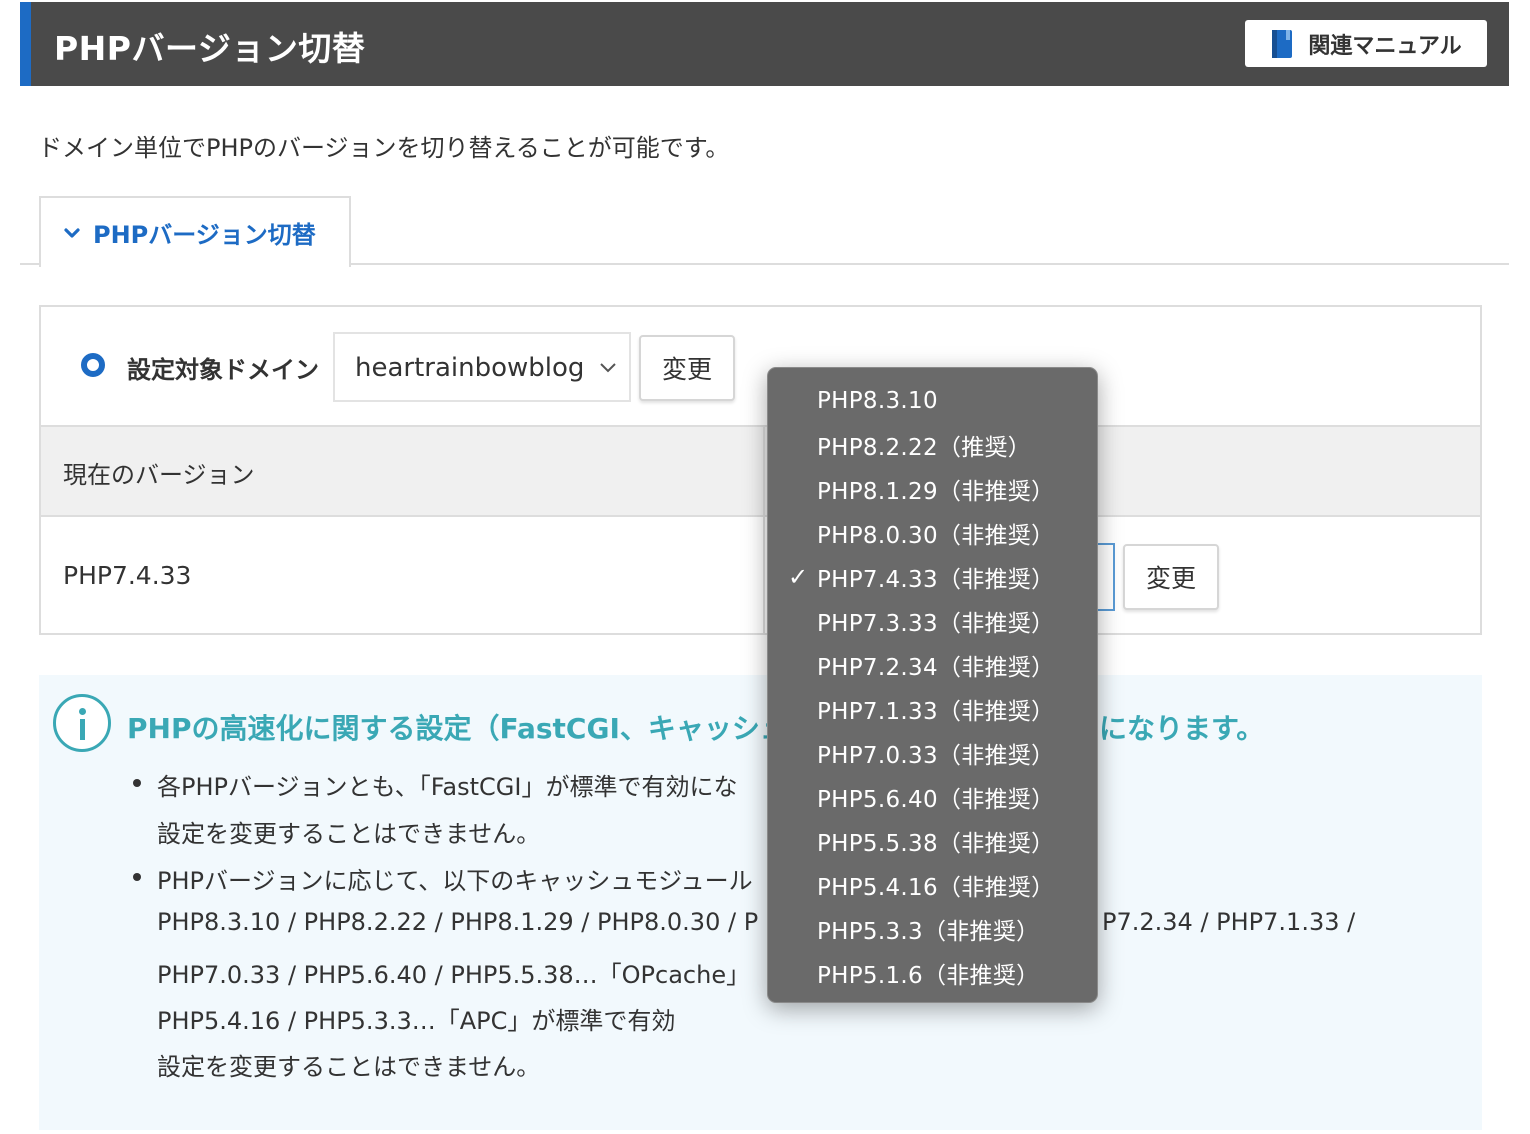  I want to click on related-manual-button: 関連マニュアル, so click(1366, 43).